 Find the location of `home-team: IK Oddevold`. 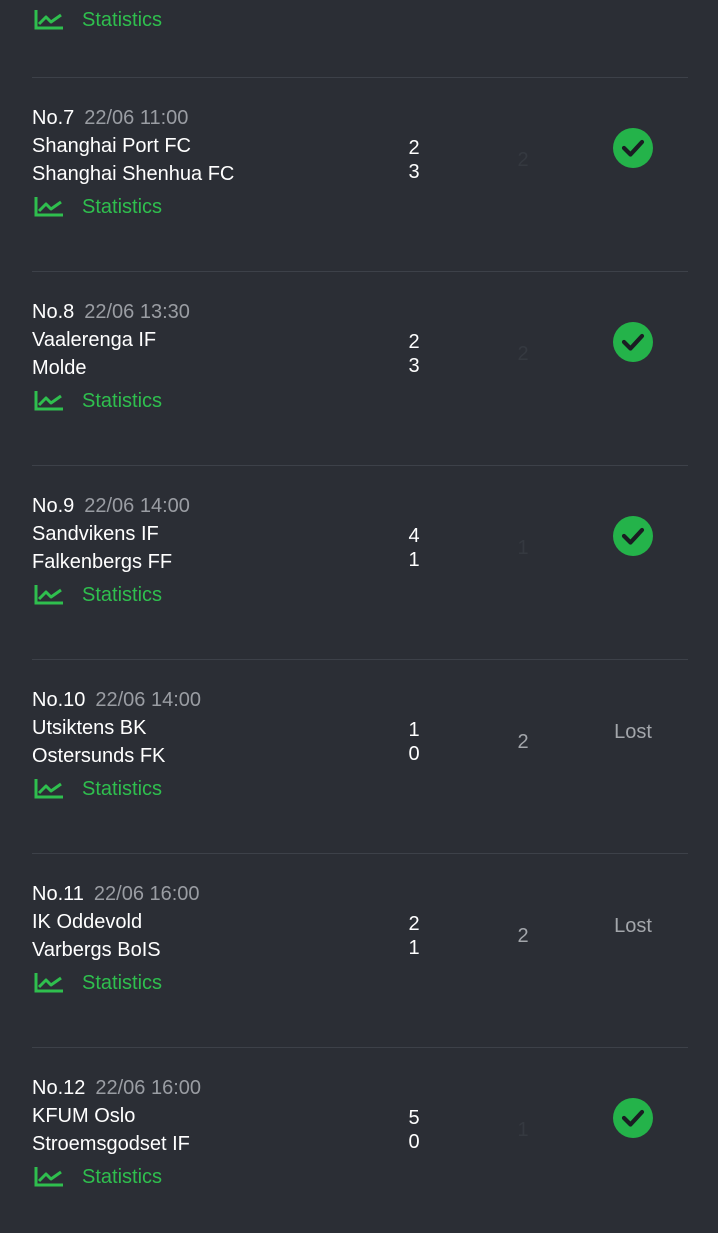

home-team: IK Oddevold is located at coordinates (87, 922).